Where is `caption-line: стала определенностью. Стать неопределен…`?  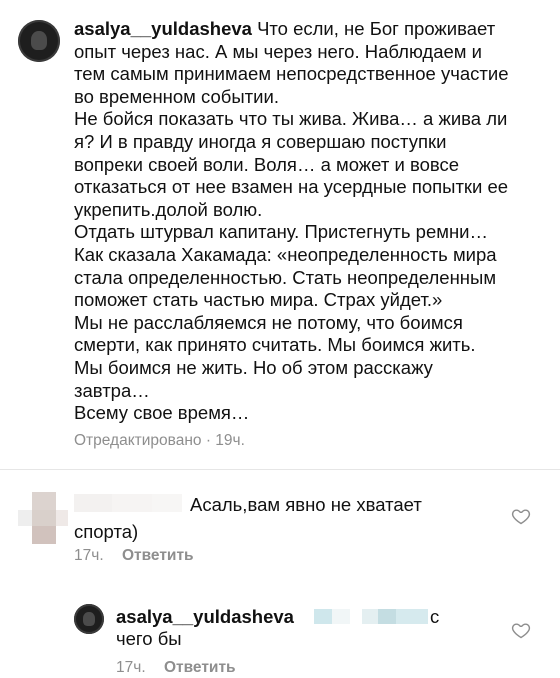
caption-line: стала определенностью. Стать неопределен… is located at coordinates (285, 277).